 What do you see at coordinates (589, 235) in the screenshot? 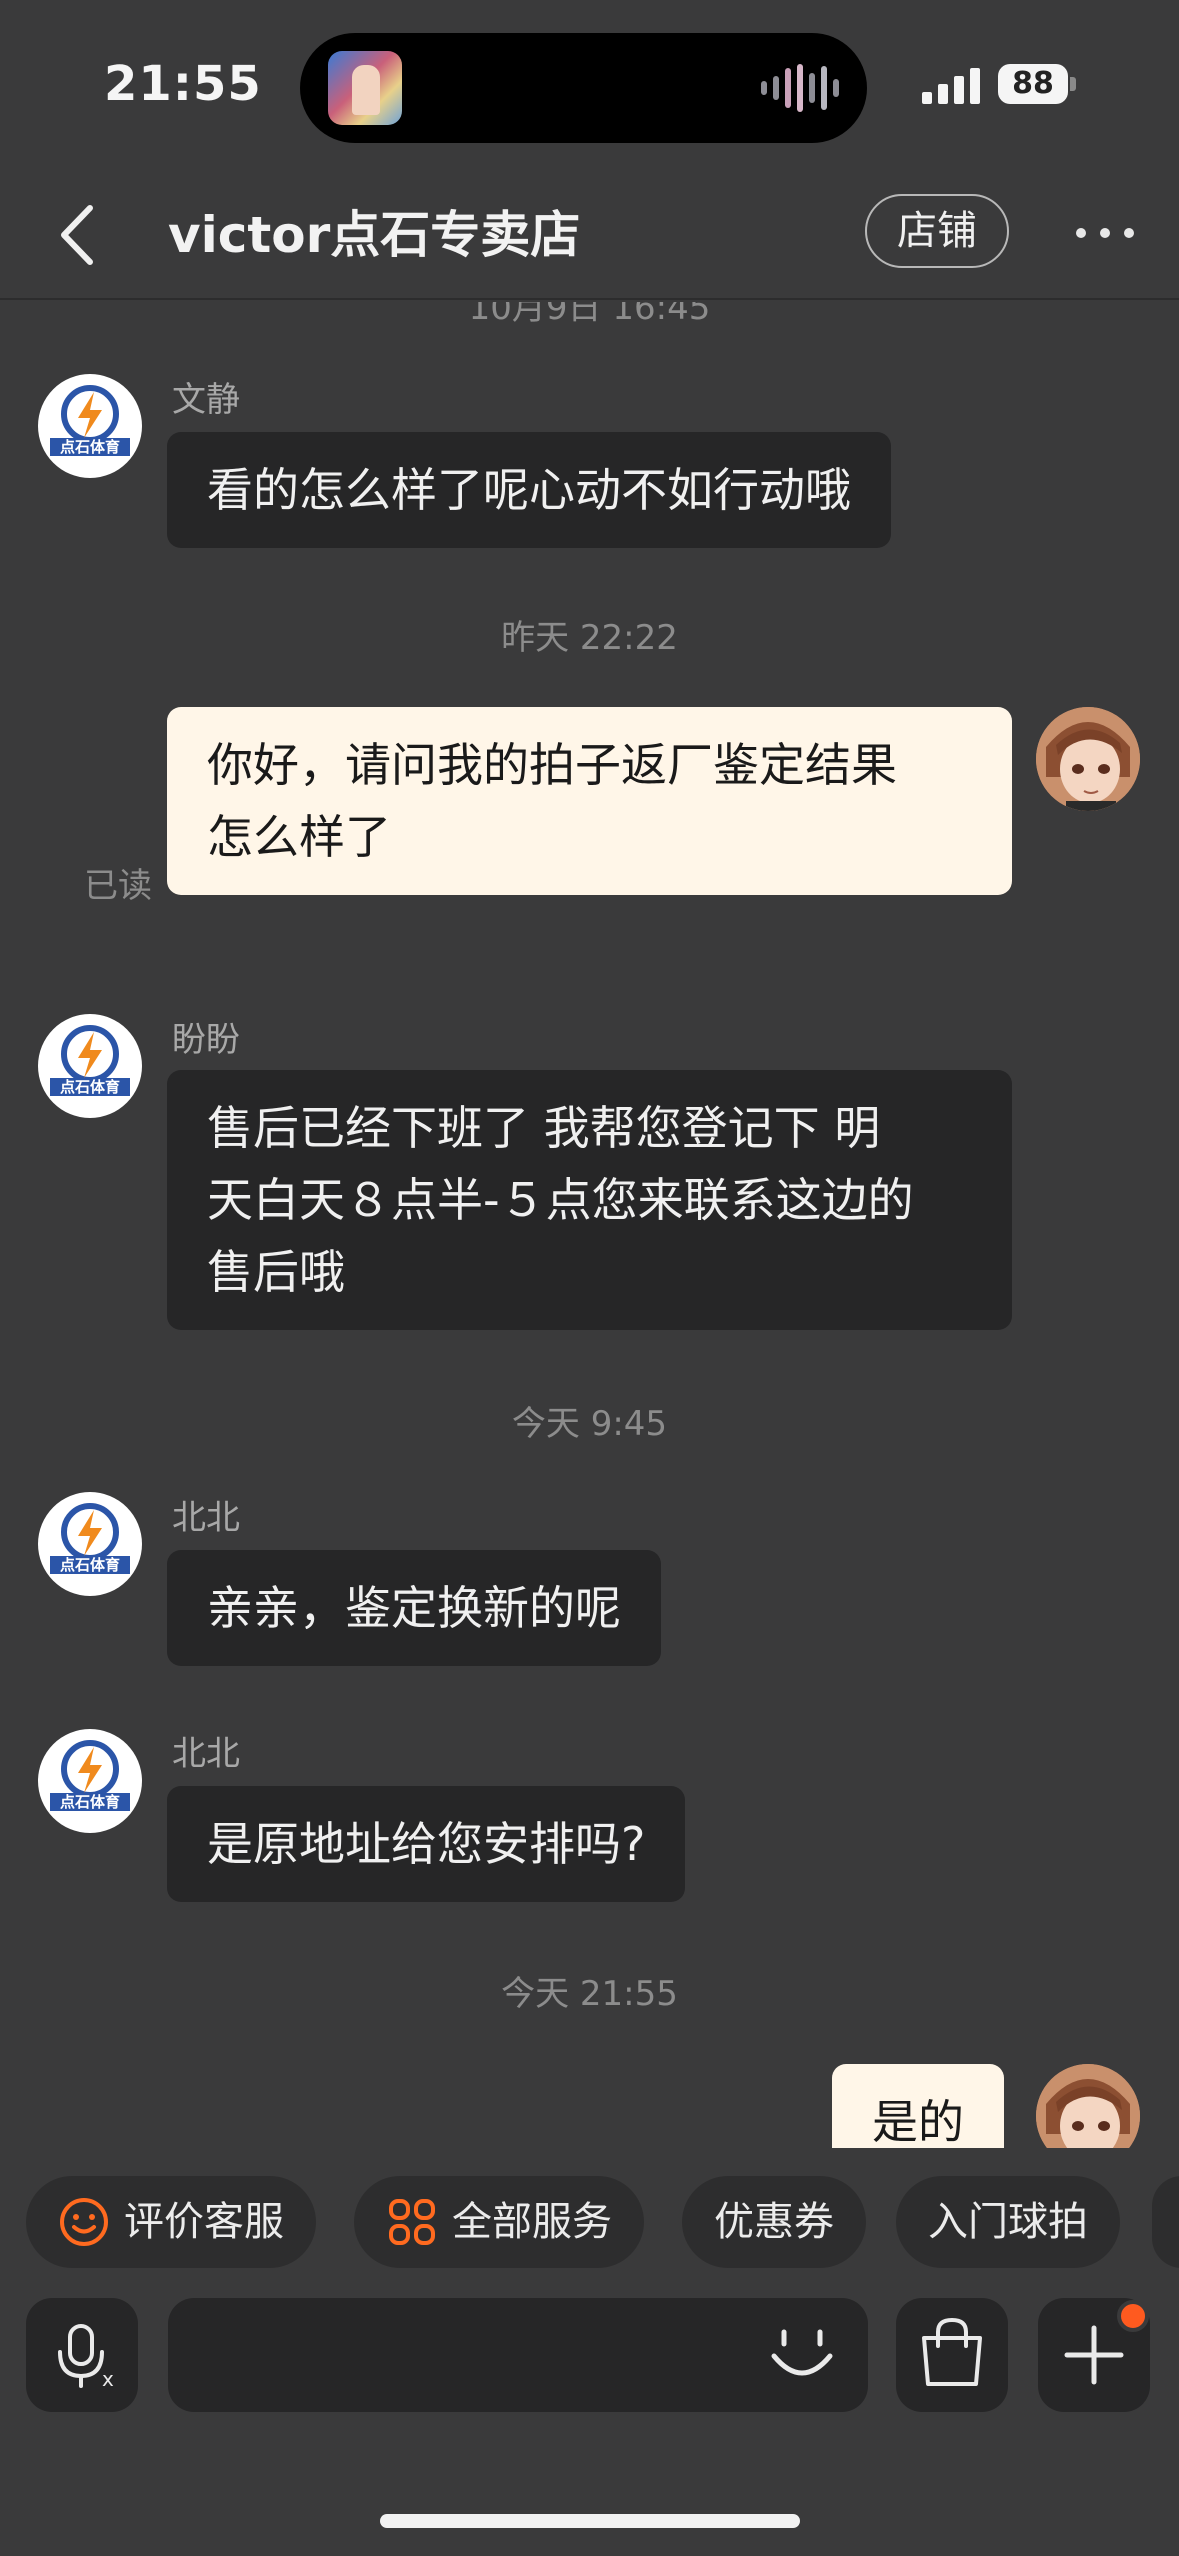
I see `nav-bar: victor点石专卖店 店铺` at bounding box center [589, 235].